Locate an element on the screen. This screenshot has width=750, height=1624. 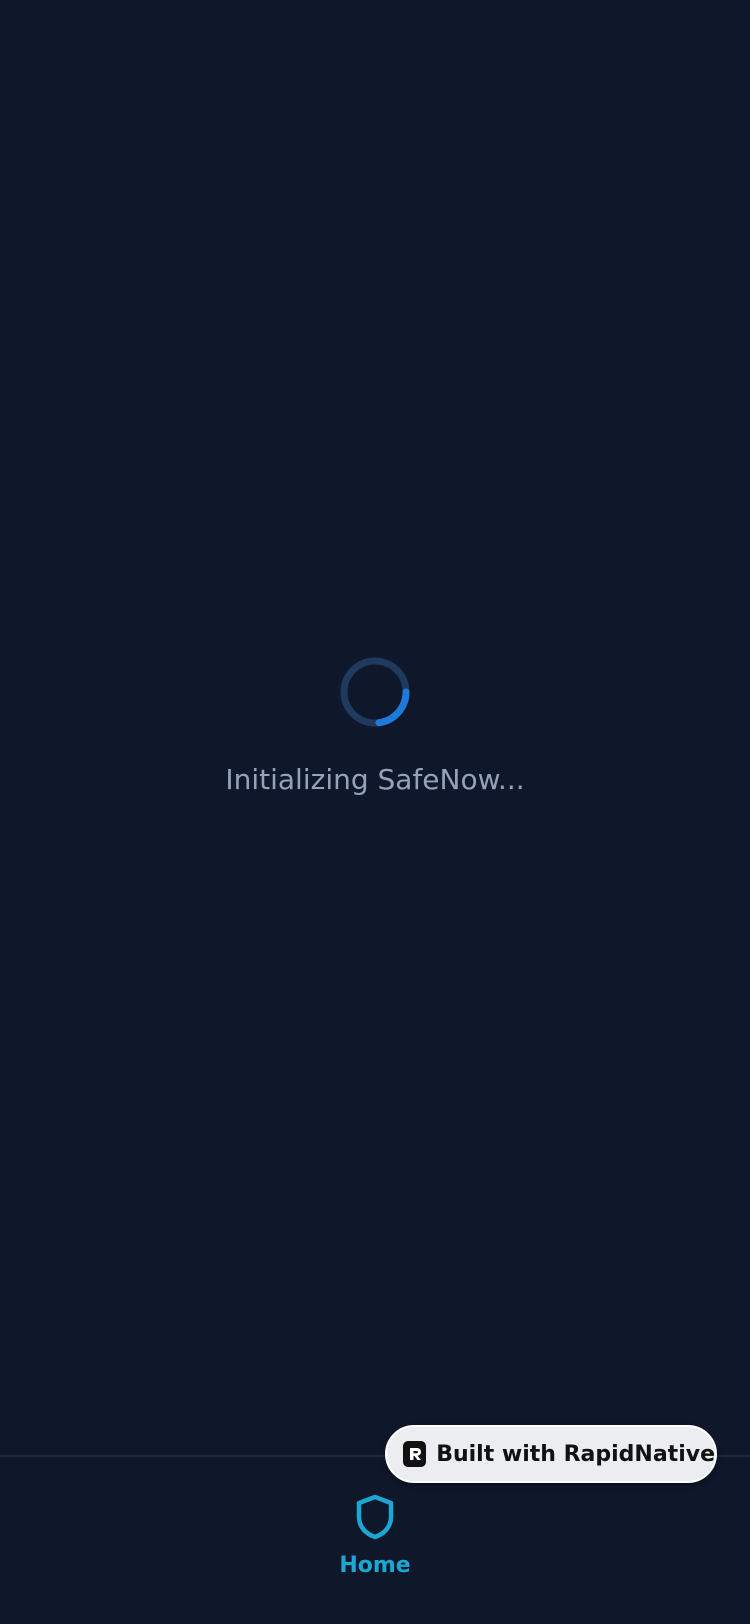
badge-label: Built with RapidNative is located at coordinates (575, 1454).